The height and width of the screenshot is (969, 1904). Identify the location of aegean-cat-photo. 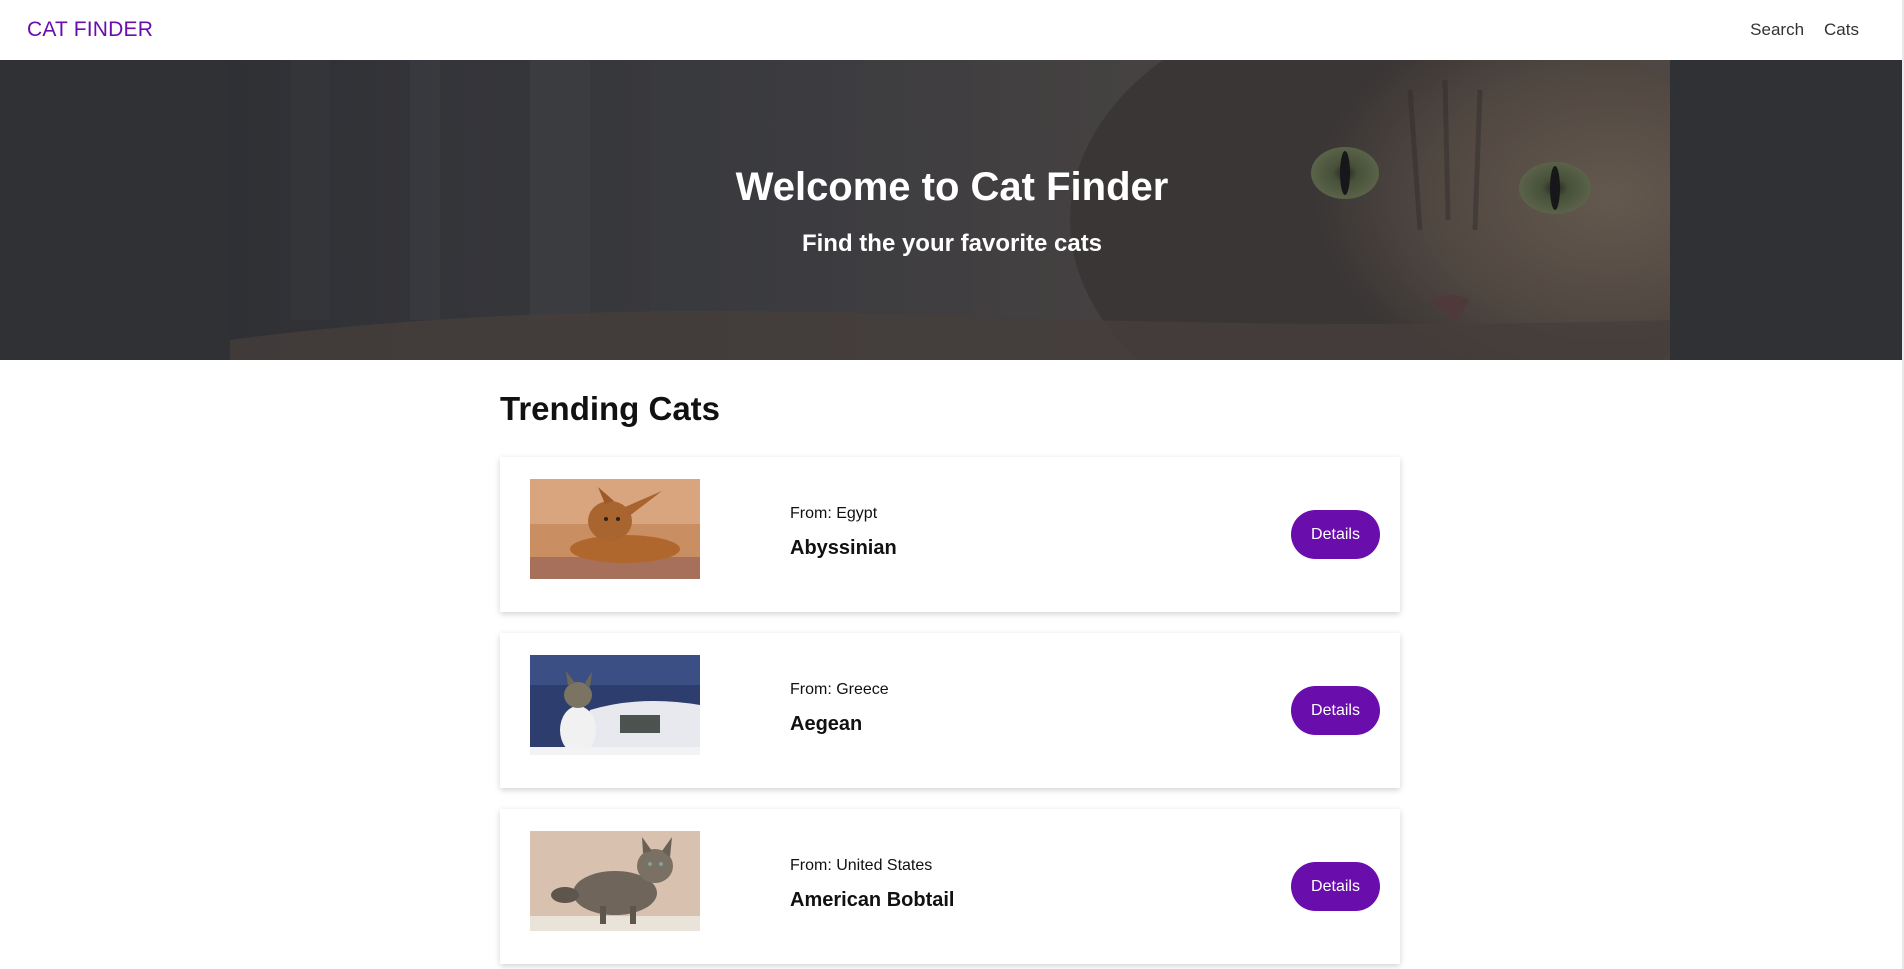
(615, 705).